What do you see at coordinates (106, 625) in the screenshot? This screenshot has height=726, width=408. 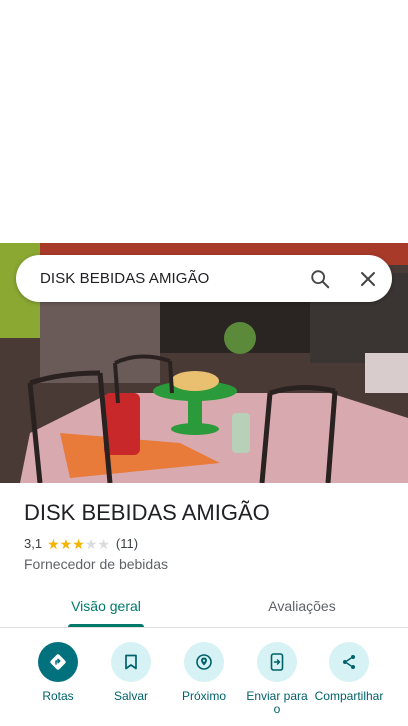 I see `active-tab-indicator` at bounding box center [106, 625].